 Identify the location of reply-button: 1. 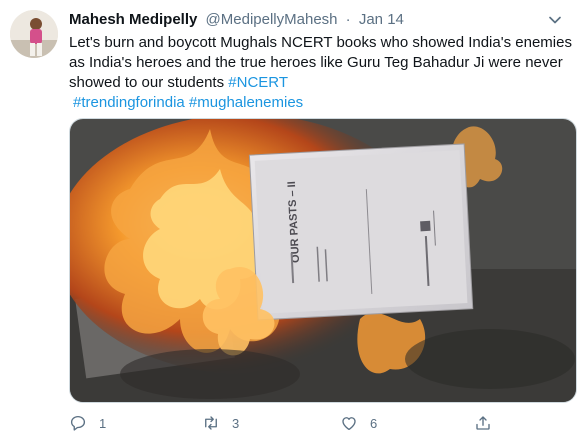
(87, 423).